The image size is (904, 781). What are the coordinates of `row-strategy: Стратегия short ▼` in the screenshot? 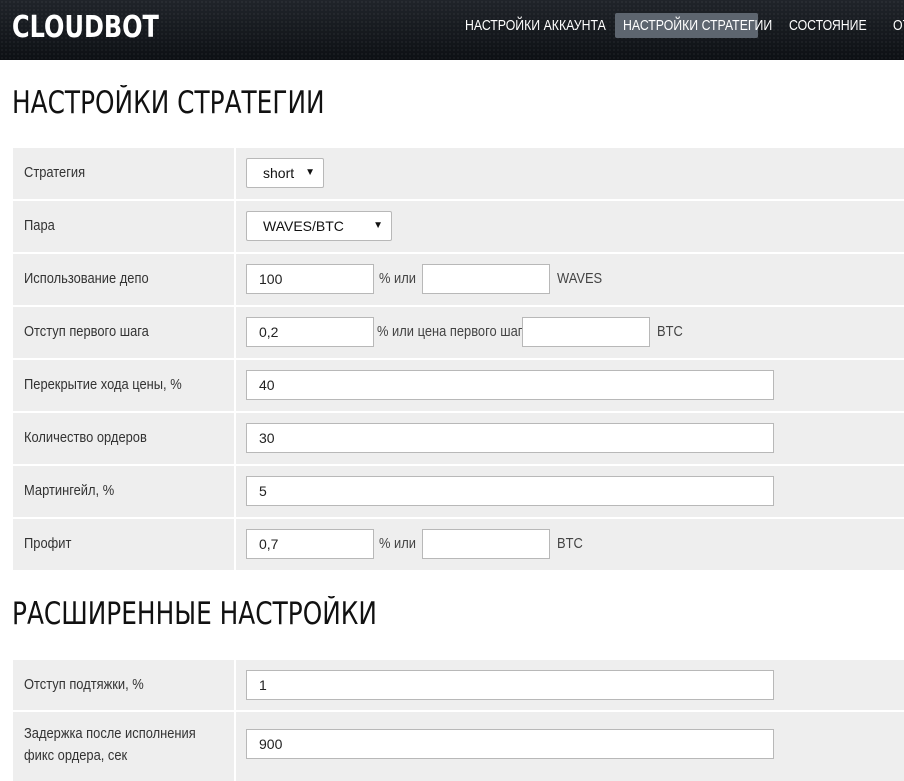 It's located at (458, 173).